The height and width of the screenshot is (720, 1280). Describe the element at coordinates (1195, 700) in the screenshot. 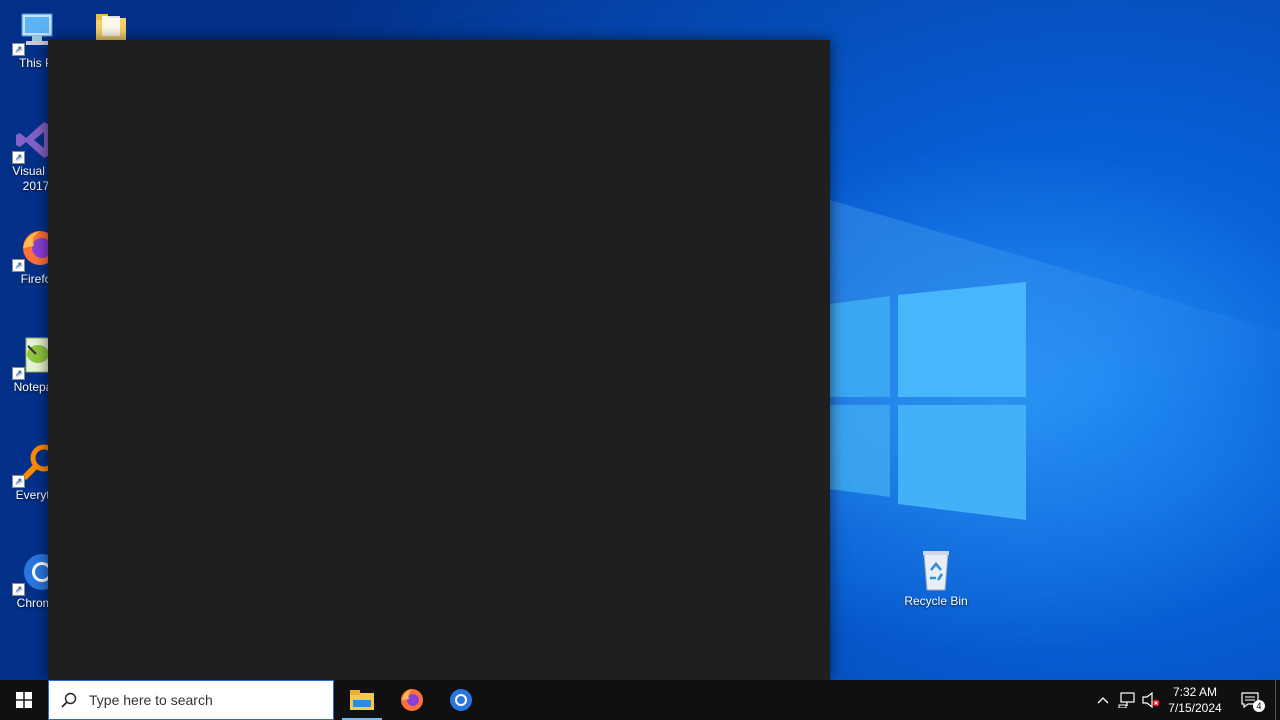

I see `taskbar-clock: 7:32 AM 7/15/2024` at that location.